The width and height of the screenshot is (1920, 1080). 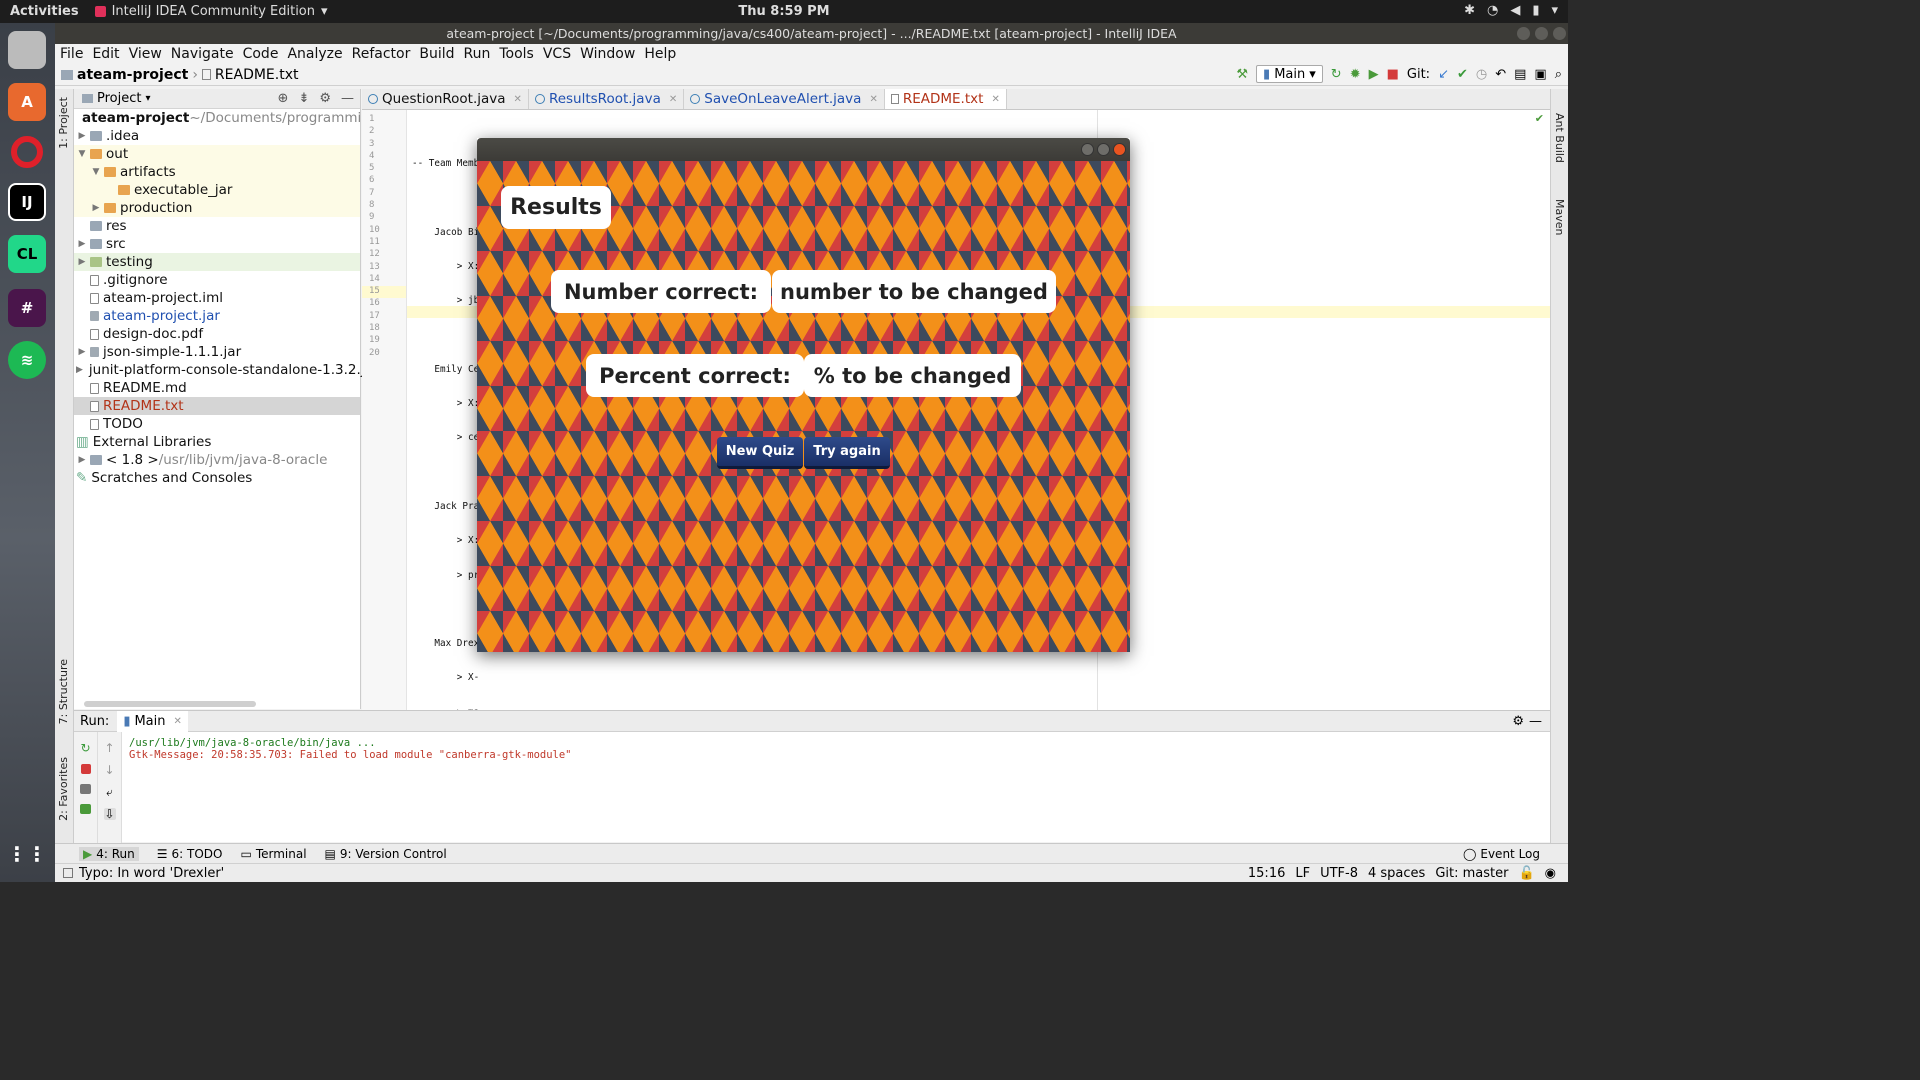 What do you see at coordinates (145, 54) in the screenshot?
I see `menu-view: View` at bounding box center [145, 54].